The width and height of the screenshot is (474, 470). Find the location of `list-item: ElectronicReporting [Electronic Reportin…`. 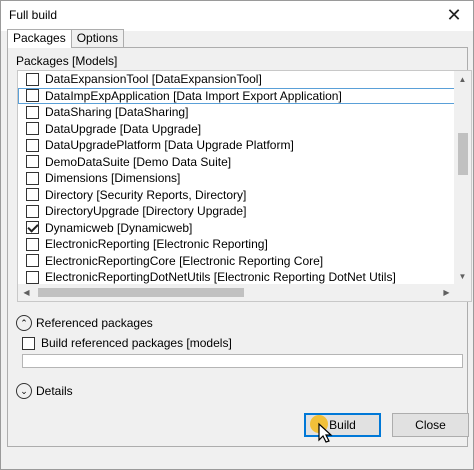

list-item: ElectronicReporting [Electronic Reportin… is located at coordinates (236, 244).